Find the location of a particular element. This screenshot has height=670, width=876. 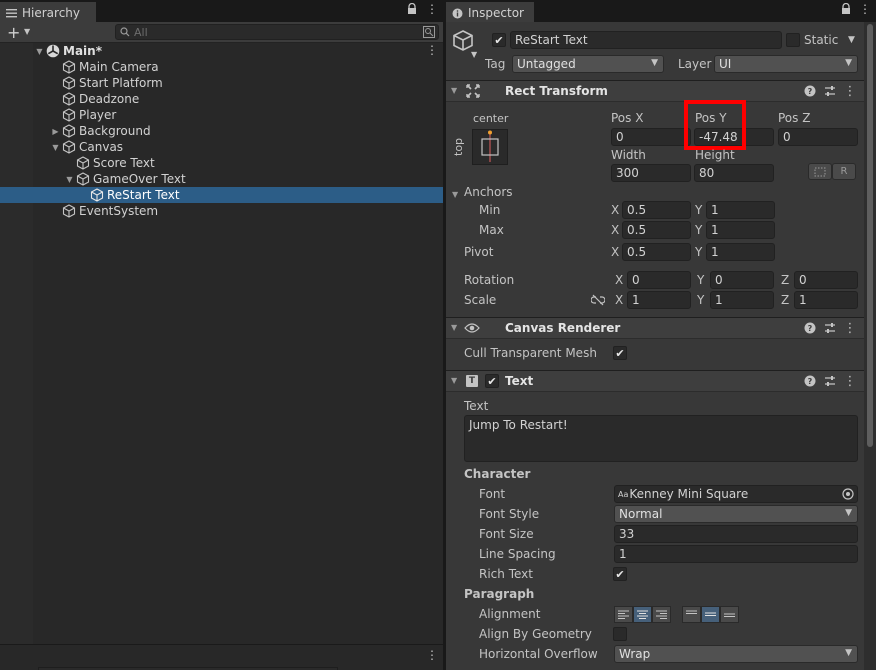

align-middle-button is located at coordinates (710, 614).